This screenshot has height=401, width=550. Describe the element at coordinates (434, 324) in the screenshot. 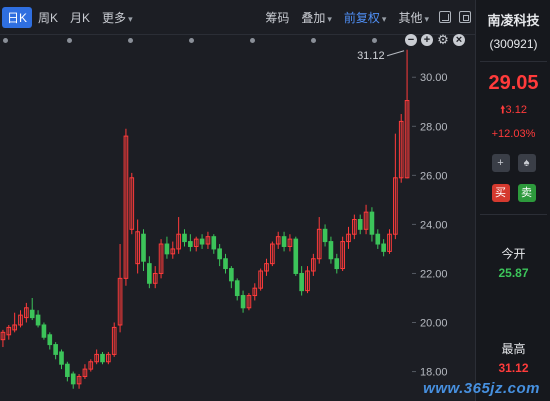

I see `y-tick-label: 20.00` at that location.